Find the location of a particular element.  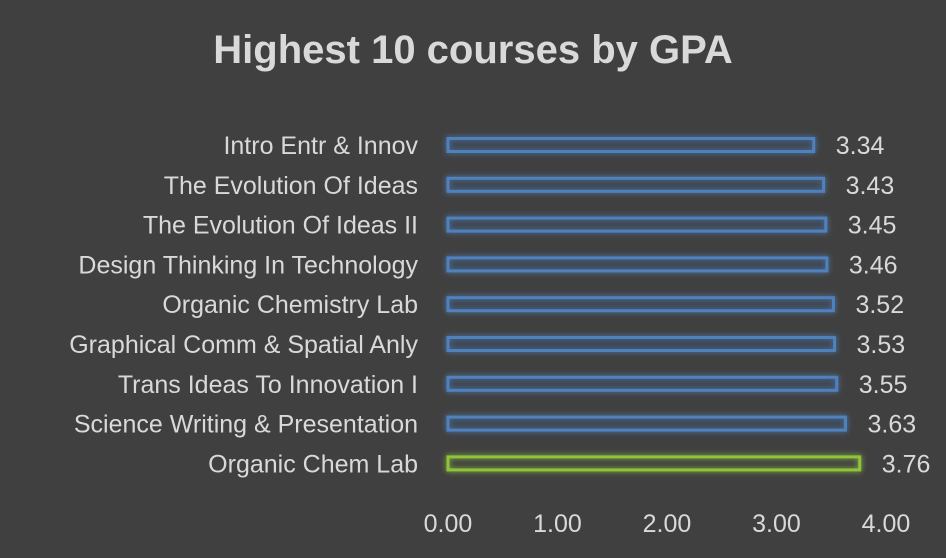

category-label: The Evolution Of Ideas II is located at coordinates (280, 226).